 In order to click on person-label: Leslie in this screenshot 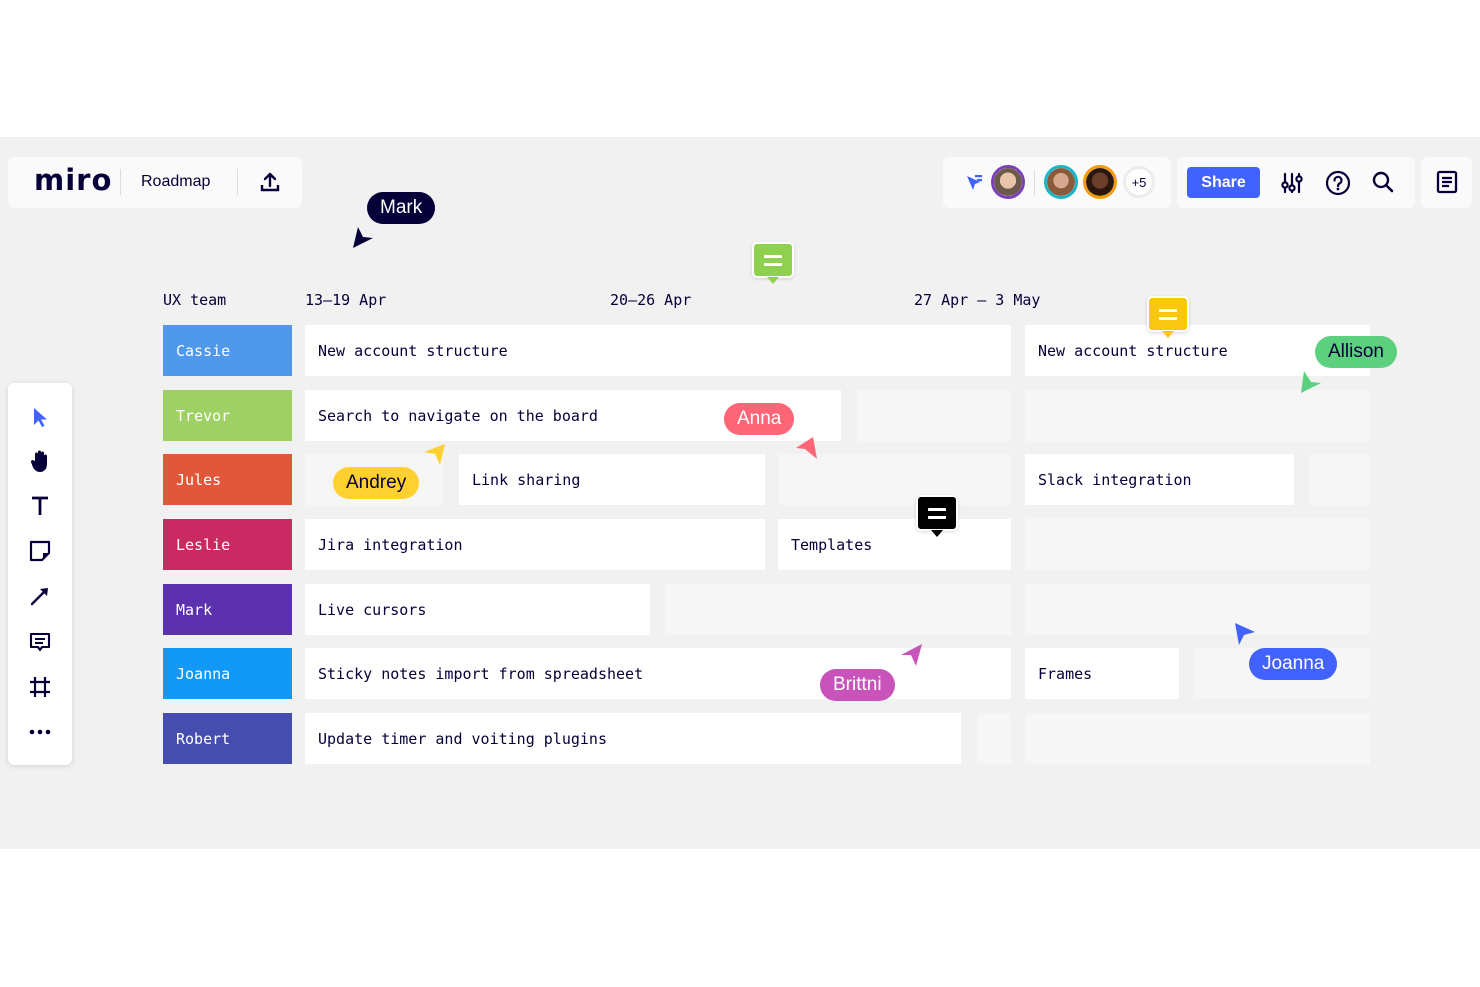, I will do `click(227, 544)`.